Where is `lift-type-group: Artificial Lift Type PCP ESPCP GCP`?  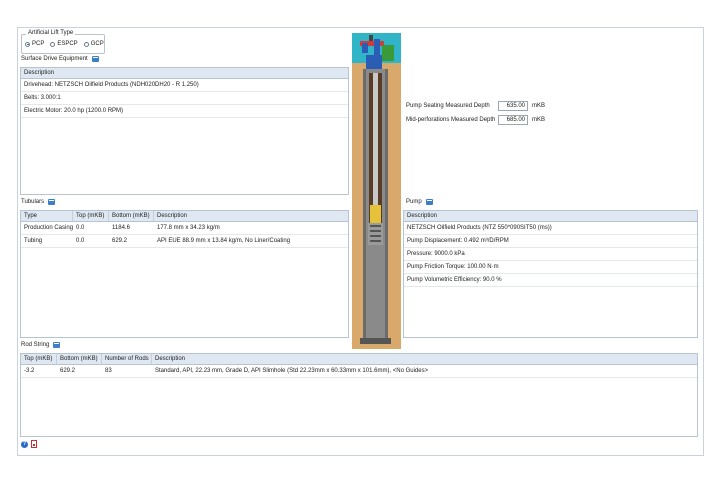 lift-type-group: Artificial Lift Type PCP ESPCP GCP is located at coordinates (63, 42).